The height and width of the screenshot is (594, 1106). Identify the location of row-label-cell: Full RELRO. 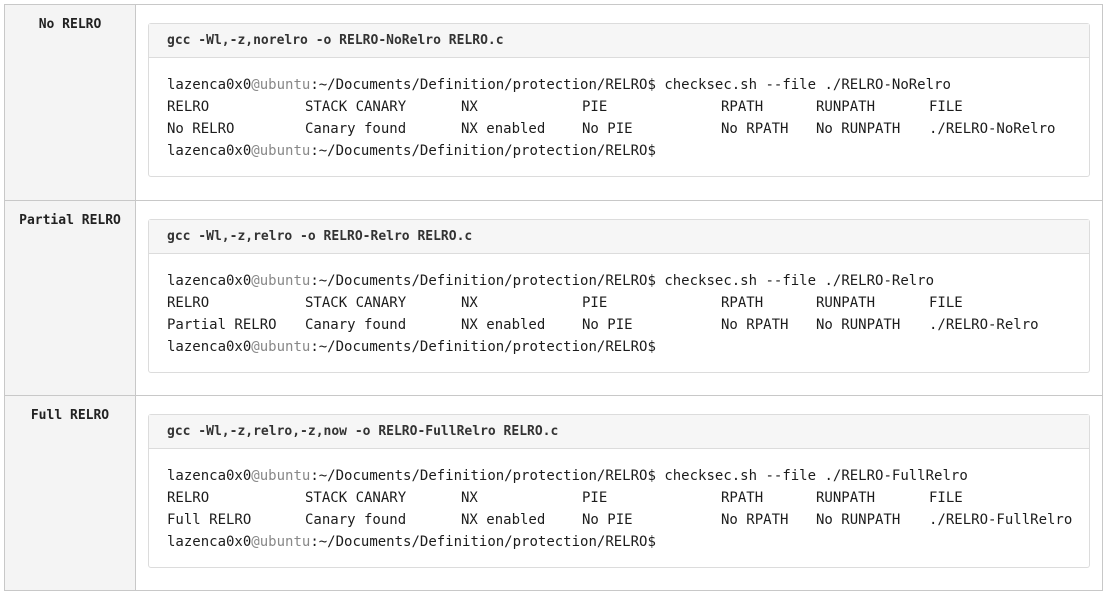
(70, 493).